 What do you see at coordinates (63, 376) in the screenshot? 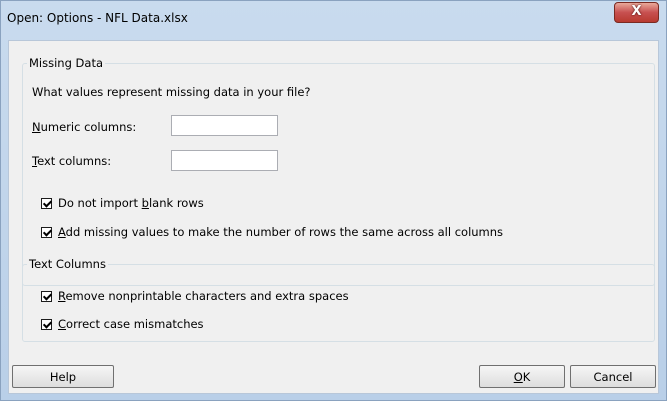
I see `help-button: Help` at bounding box center [63, 376].